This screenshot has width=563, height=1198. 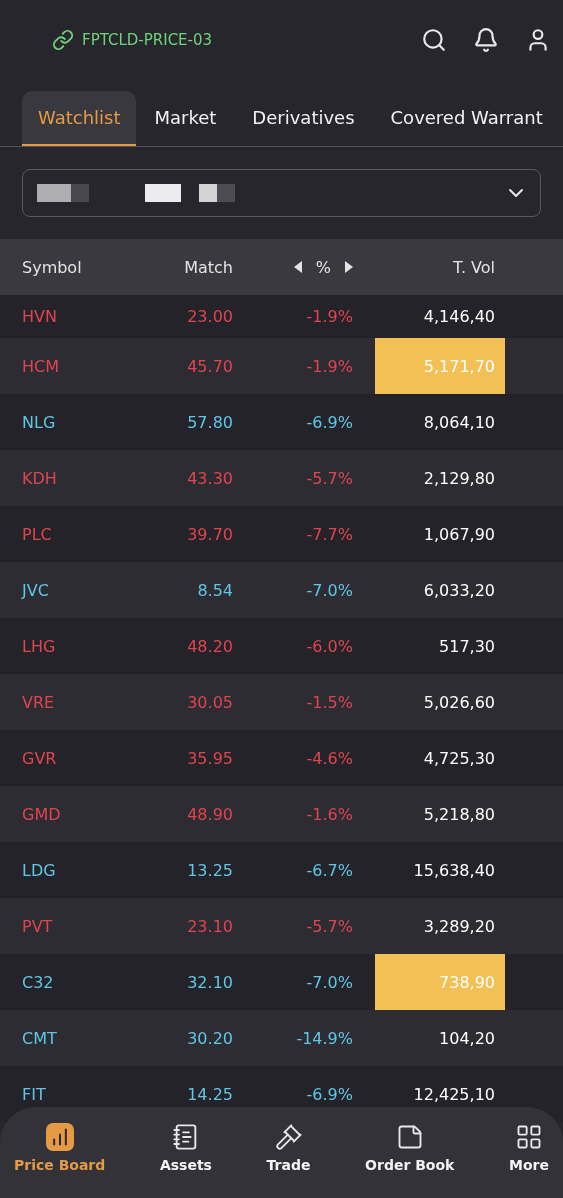 I want to click on symbol-cell: GVR, so click(x=82, y=758).